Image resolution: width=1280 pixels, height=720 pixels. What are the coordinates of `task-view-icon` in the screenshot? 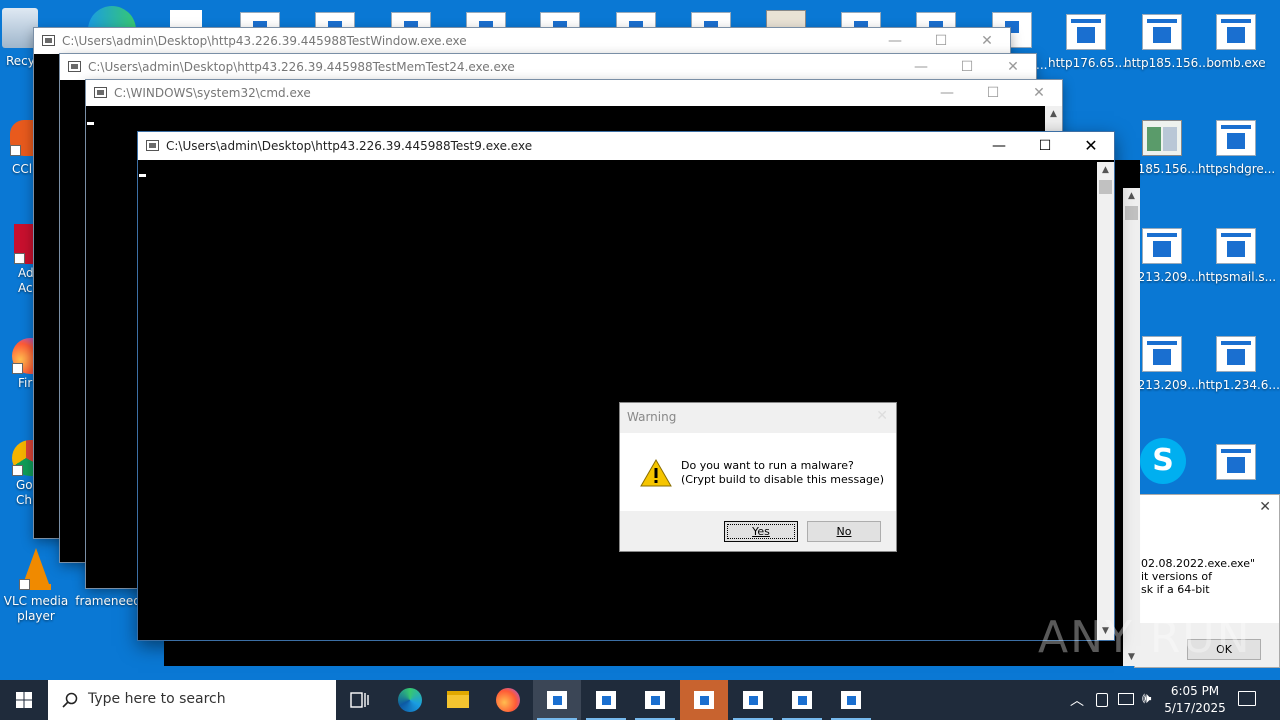 It's located at (359, 700).